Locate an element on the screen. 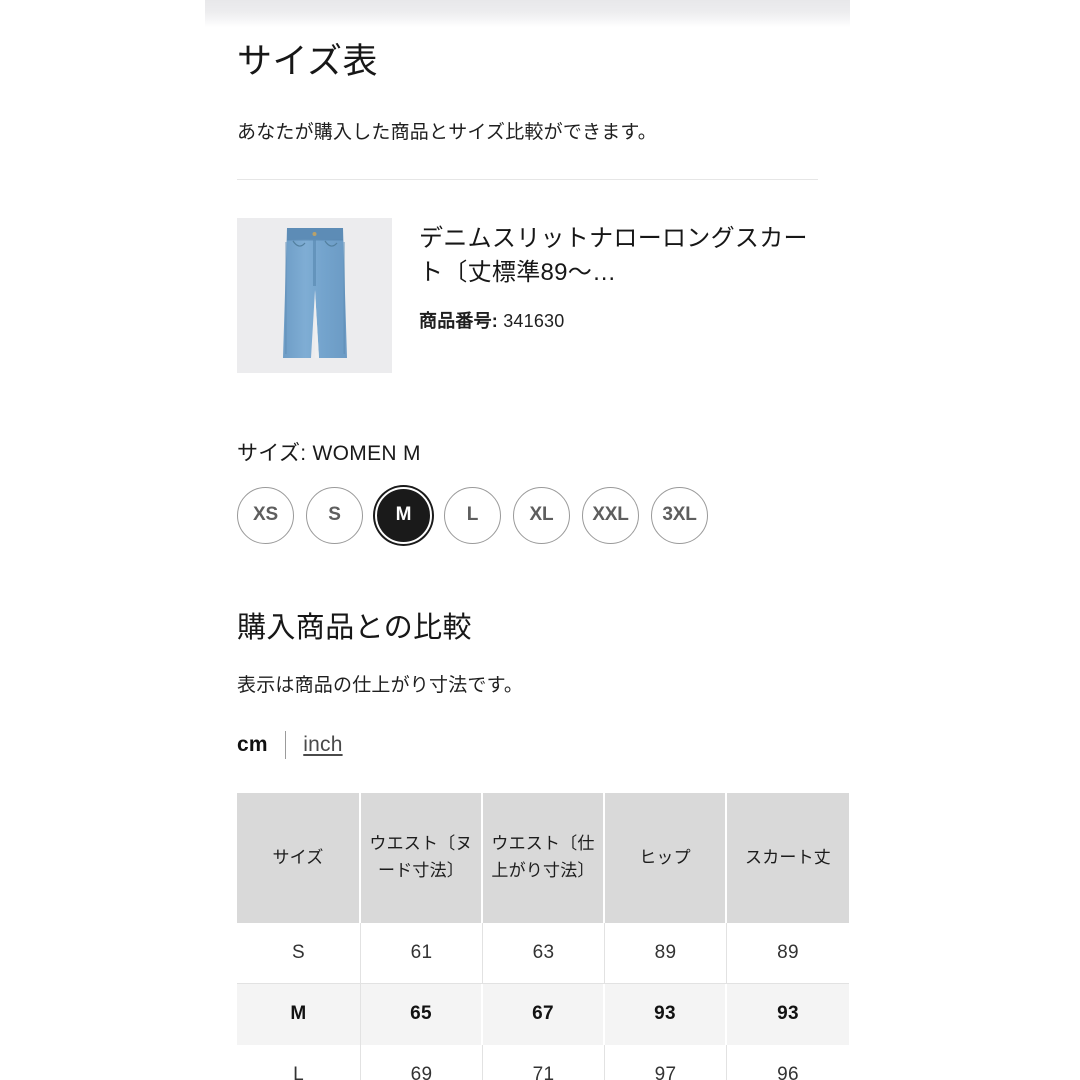  size-chip-s: S is located at coordinates (334, 515).